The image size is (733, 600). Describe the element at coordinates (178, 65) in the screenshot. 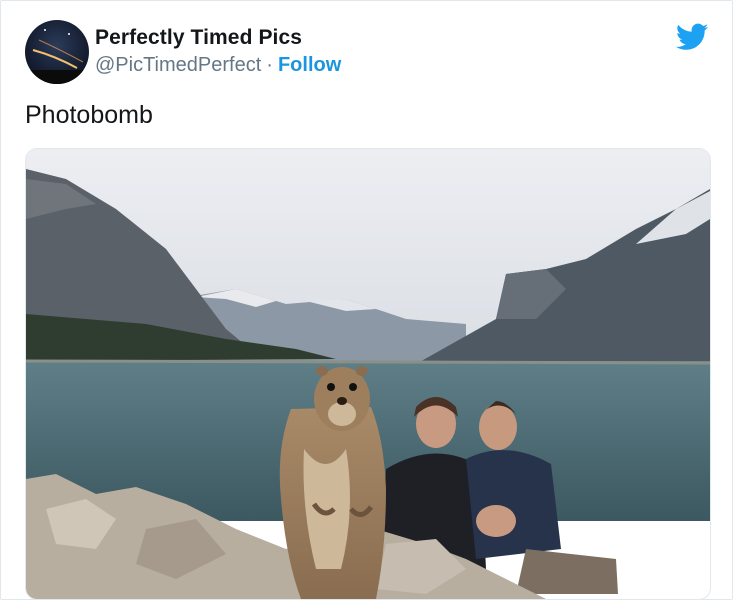

I see `author-handle: @PicTimedPerfect` at that location.